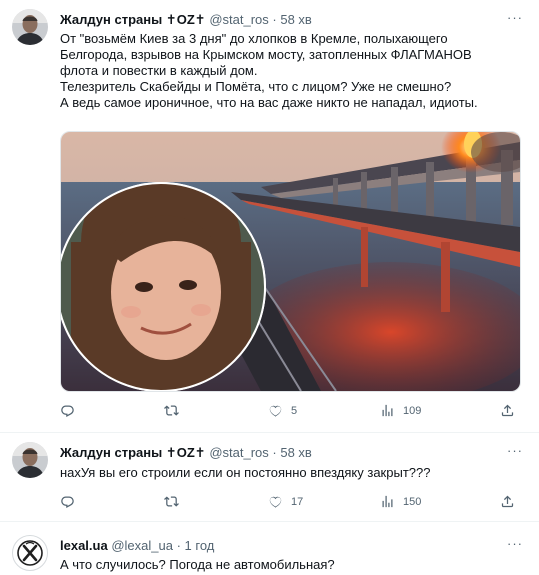  What do you see at coordinates (84, 545) in the screenshot?
I see `author-name: lexal.ua` at bounding box center [84, 545].